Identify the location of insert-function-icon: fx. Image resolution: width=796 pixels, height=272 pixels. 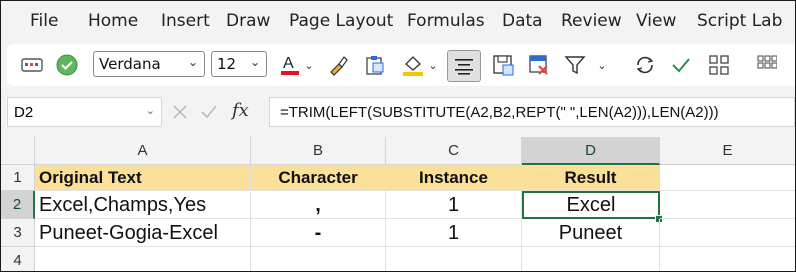
(240, 110).